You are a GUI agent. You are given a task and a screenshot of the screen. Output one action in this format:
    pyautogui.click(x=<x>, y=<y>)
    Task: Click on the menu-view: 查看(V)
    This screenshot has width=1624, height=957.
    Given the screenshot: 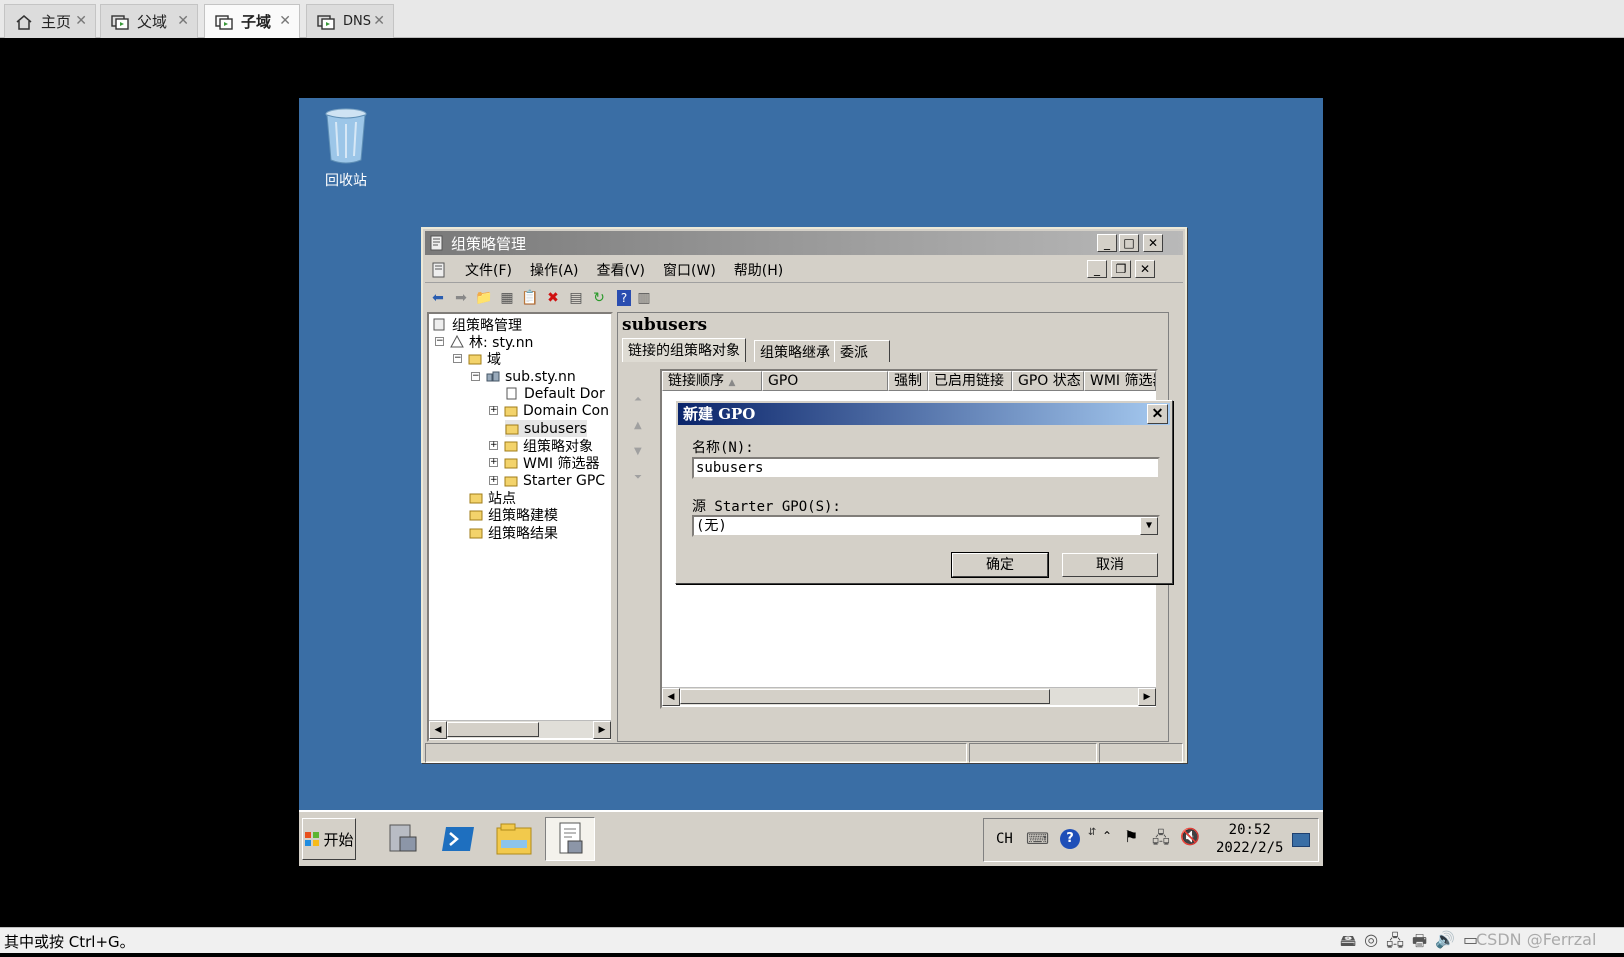 What is the action you would take?
    pyautogui.click(x=621, y=270)
    